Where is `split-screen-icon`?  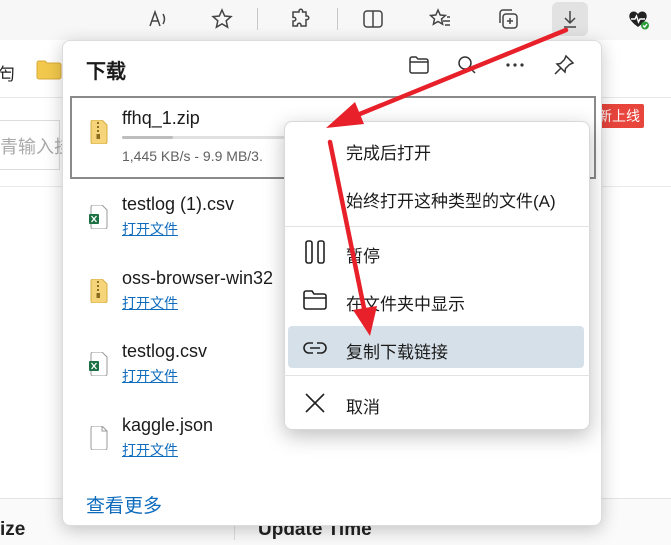 split-screen-icon is located at coordinates (373, 19).